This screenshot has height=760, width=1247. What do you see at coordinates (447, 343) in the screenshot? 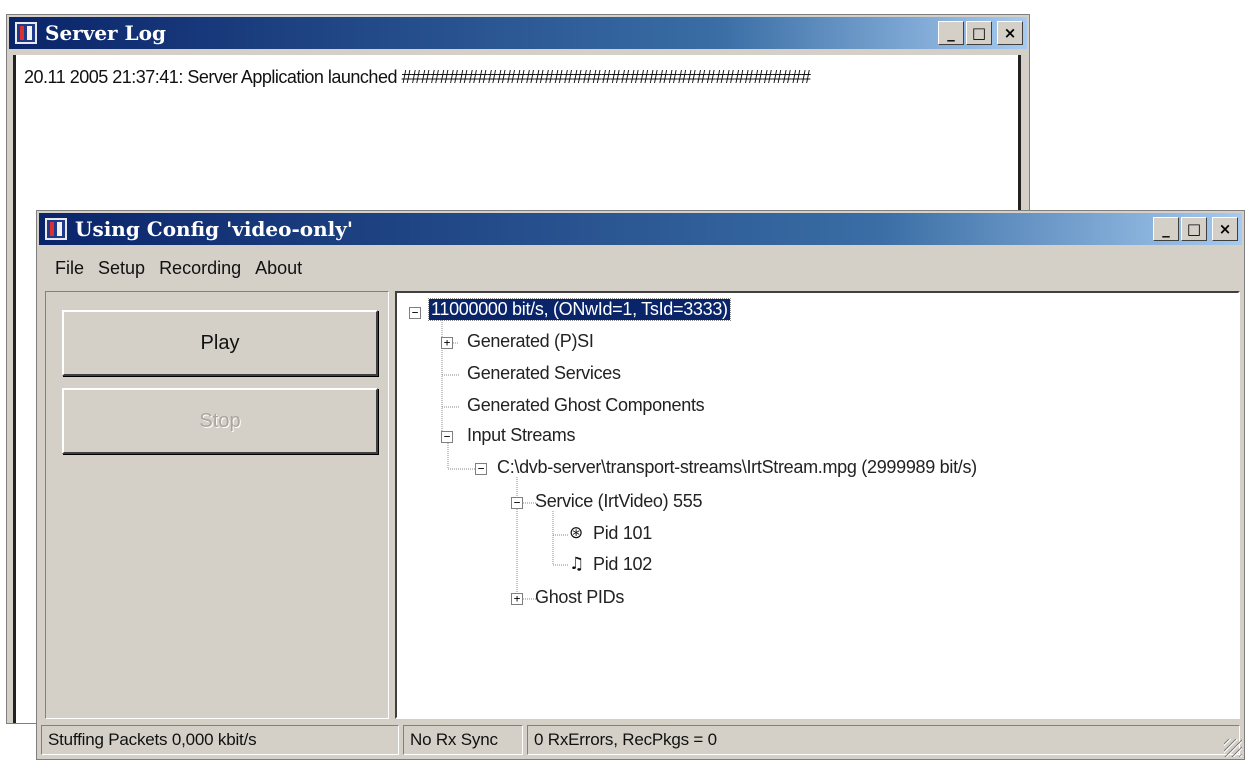
I see `psi-expand-toggle: +` at bounding box center [447, 343].